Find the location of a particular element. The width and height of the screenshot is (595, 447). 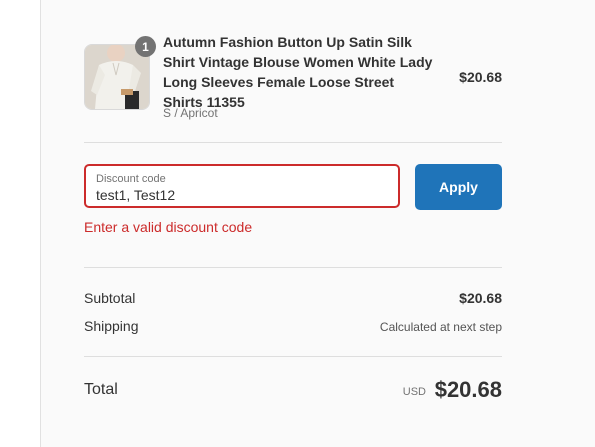

discount-code-label: Discount code is located at coordinates (131, 179).